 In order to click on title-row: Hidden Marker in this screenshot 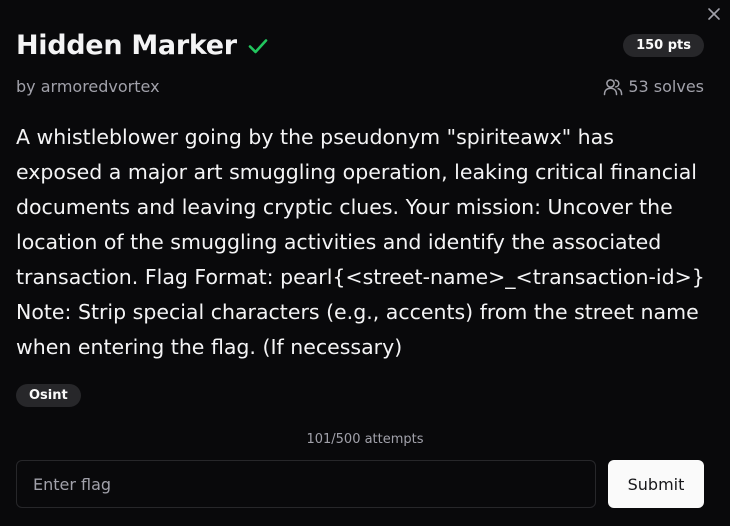, I will do `click(142, 45)`.